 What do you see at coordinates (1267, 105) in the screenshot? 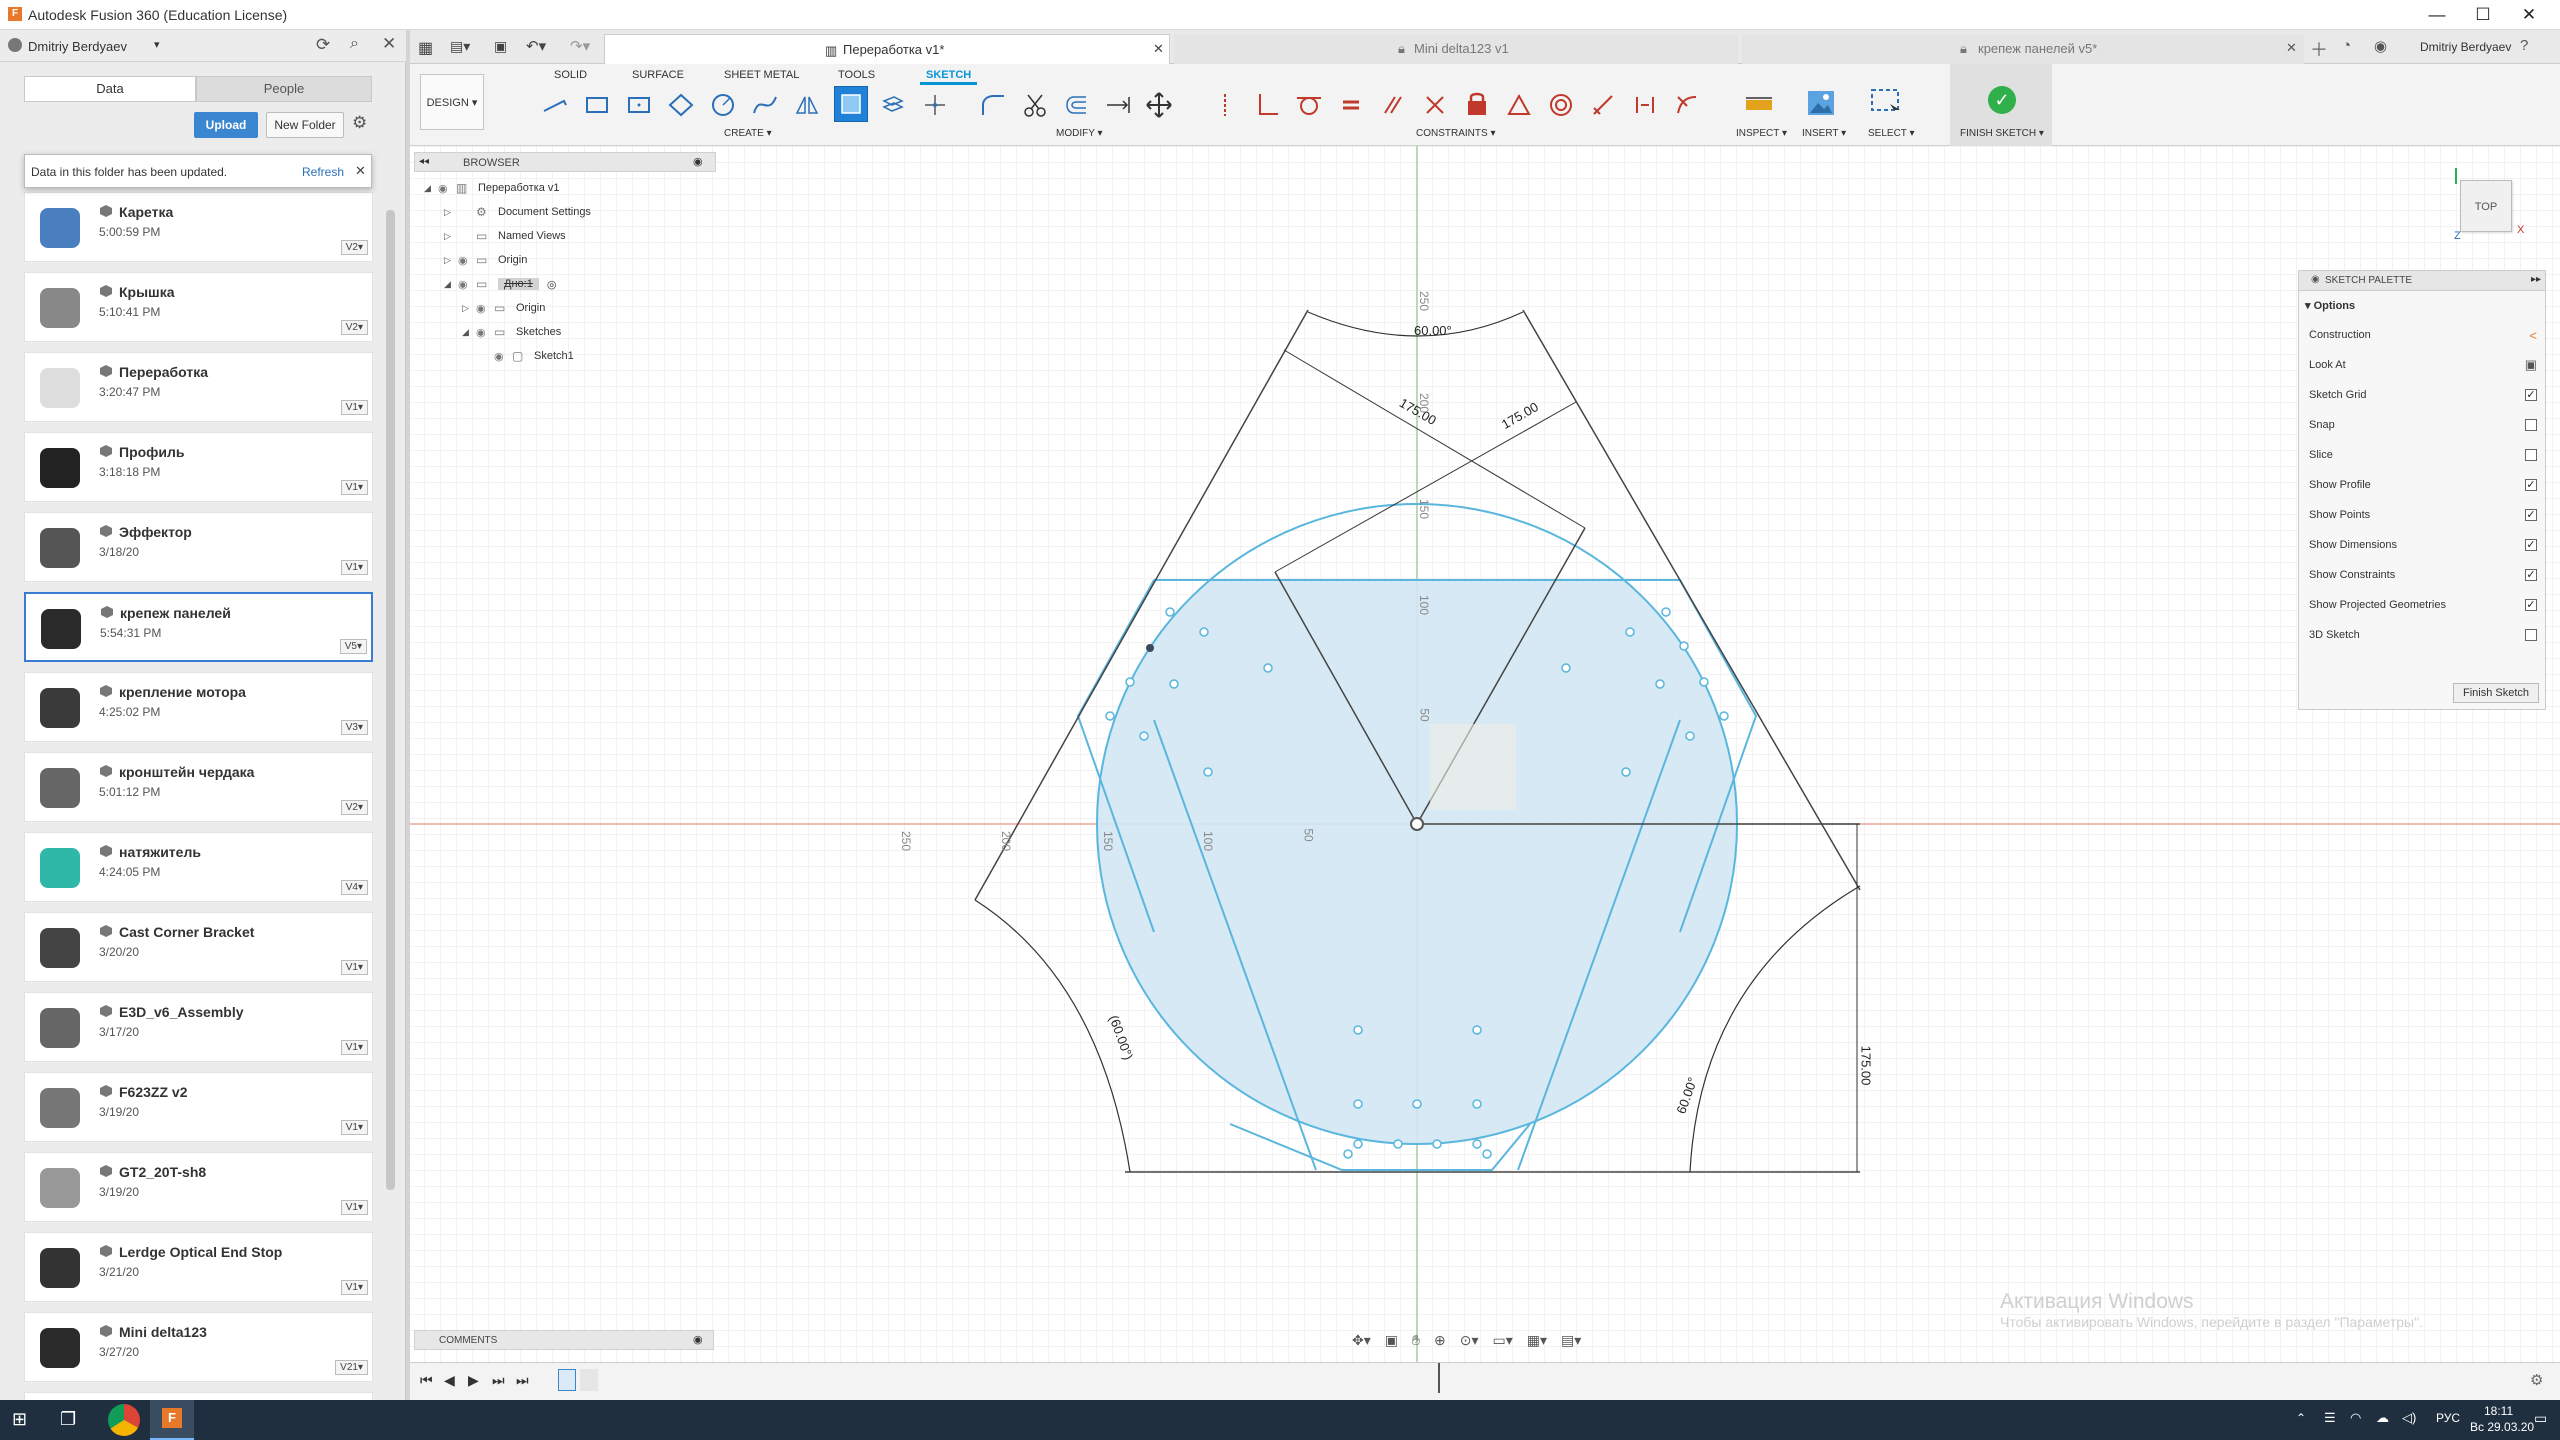
I see `horizontal-vertical-icon` at bounding box center [1267, 105].